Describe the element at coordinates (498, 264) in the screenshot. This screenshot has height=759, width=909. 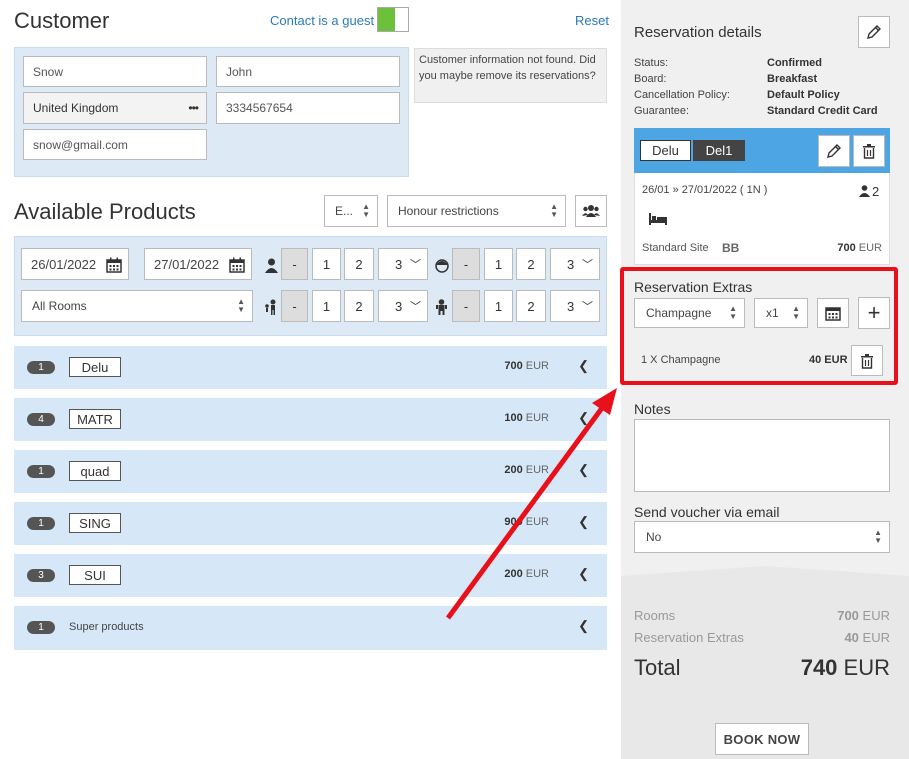
I see `children-1-button: 1` at that location.